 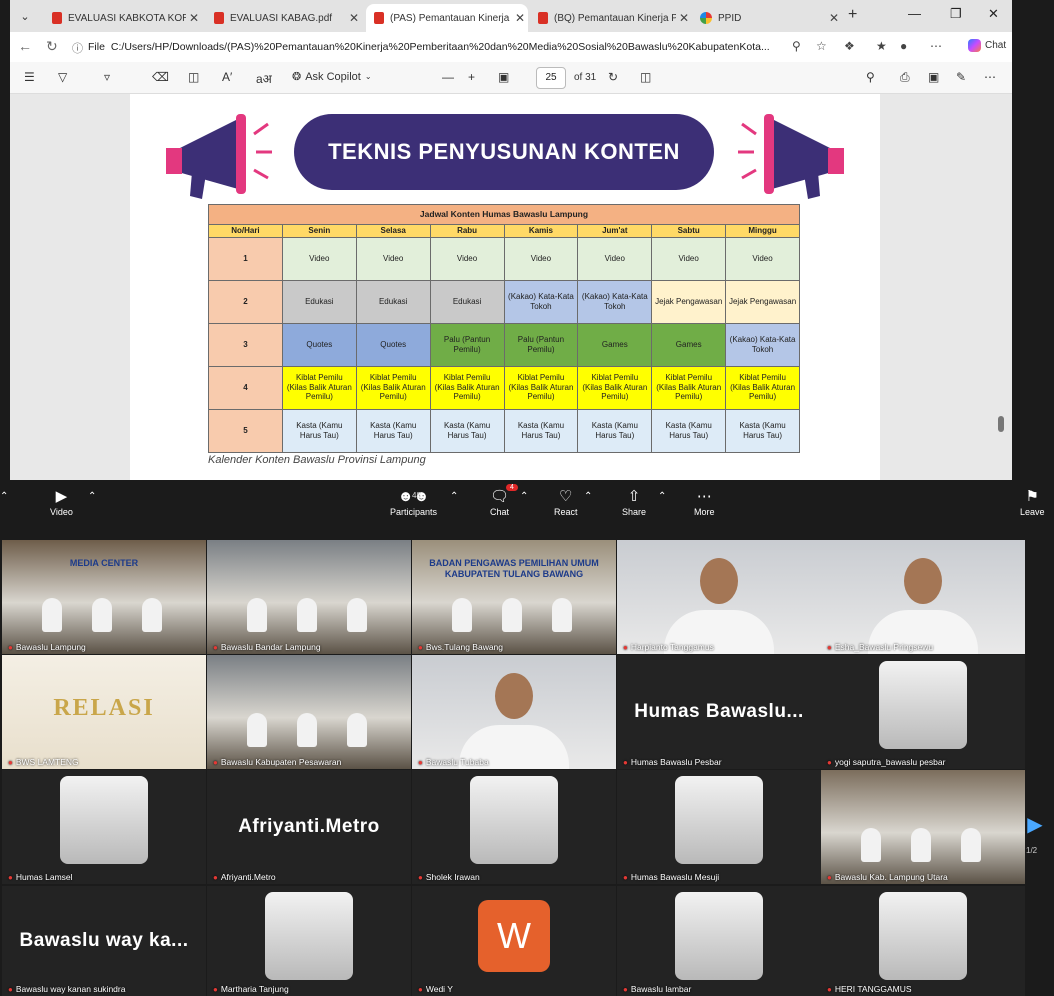 I want to click on participant-name-label: ● Afriyanti.Metro, so click(x=244, y=877).